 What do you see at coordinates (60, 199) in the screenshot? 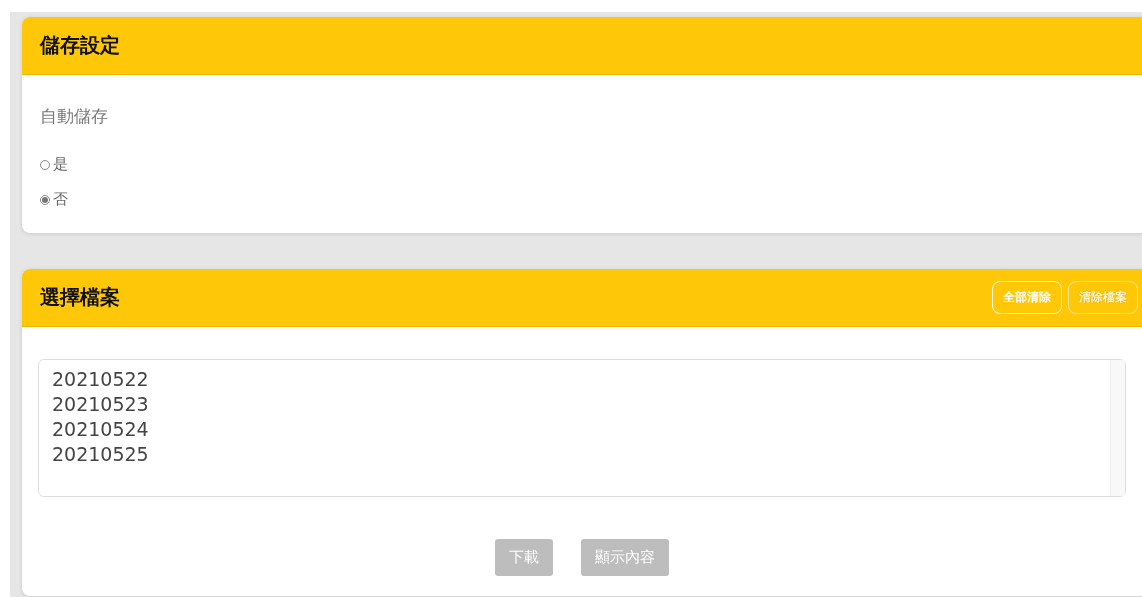
I see `option-label: 否` at bounding box center [60, 199].